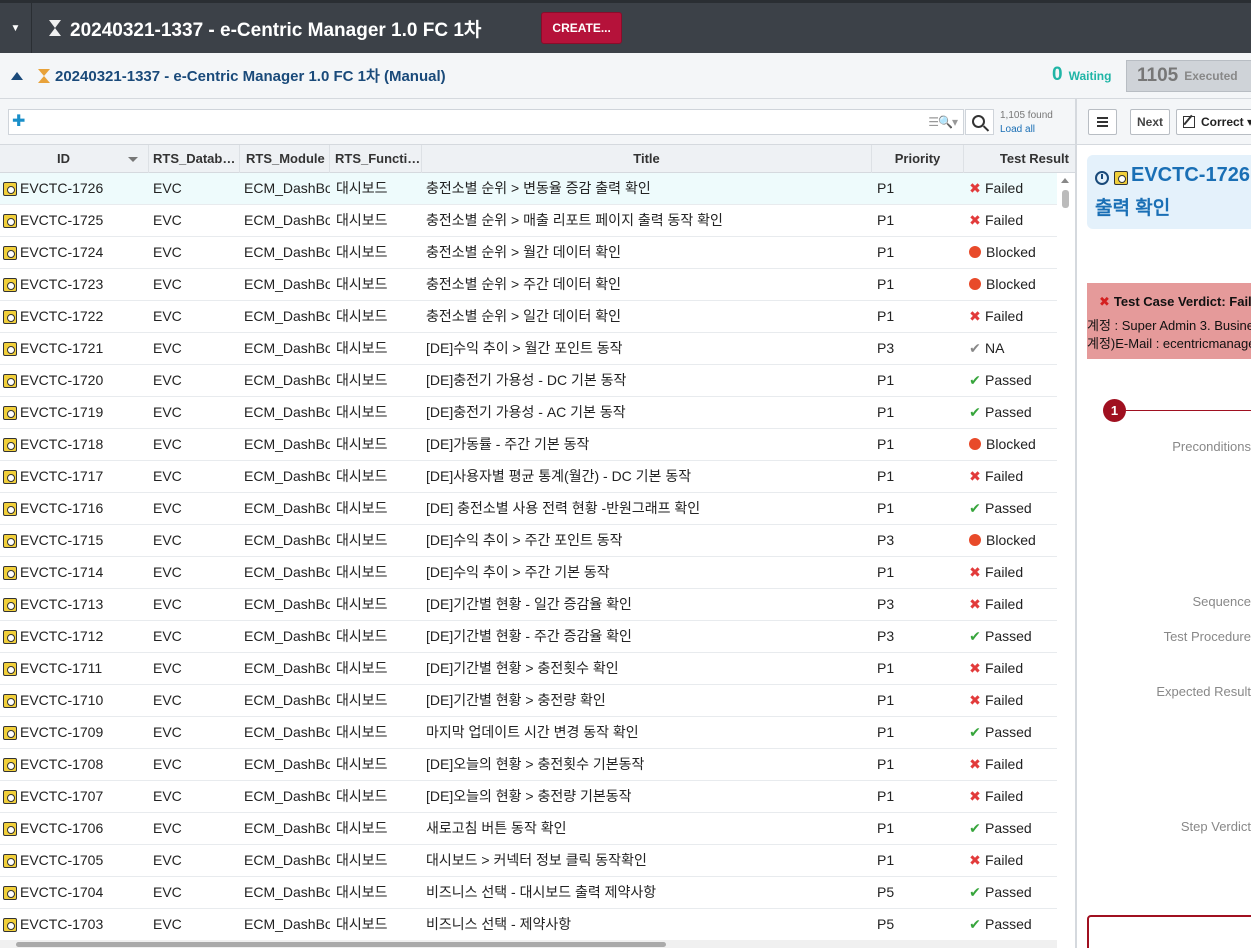 This screenshot has width=1251, height=948. I want to click on column-header-result: Test Result, so click(1019, 159).